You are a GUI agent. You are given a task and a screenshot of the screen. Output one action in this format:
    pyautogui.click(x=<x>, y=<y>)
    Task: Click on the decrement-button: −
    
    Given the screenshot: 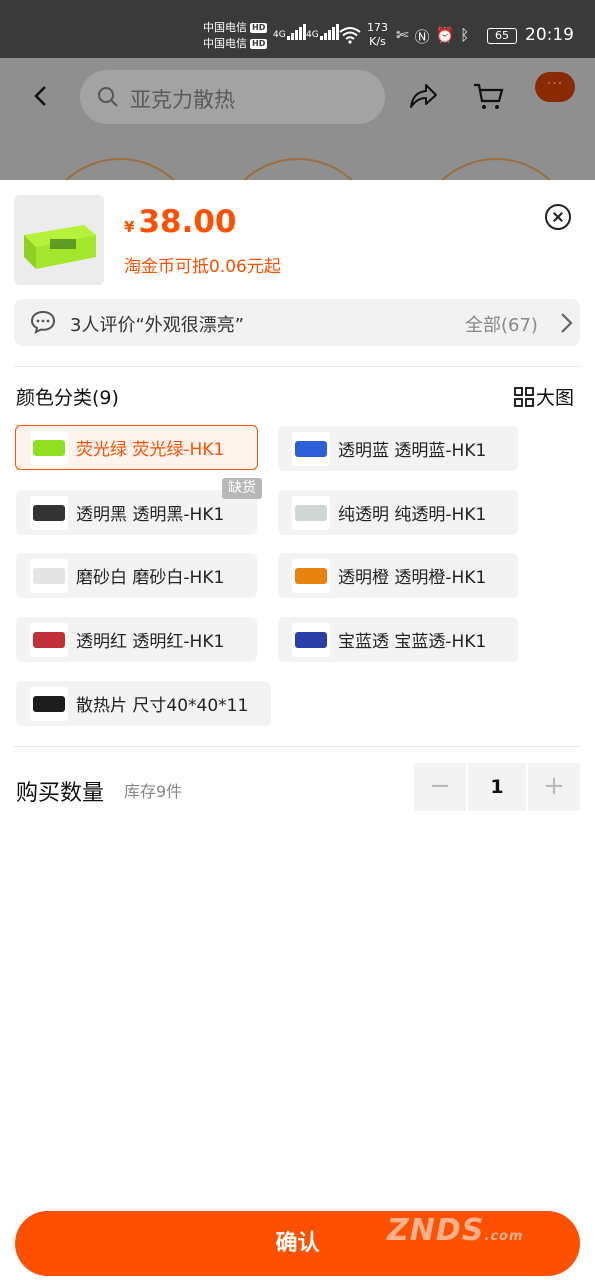 What is the action you would take?
    pyautogui.click(x=440, y=787)
    